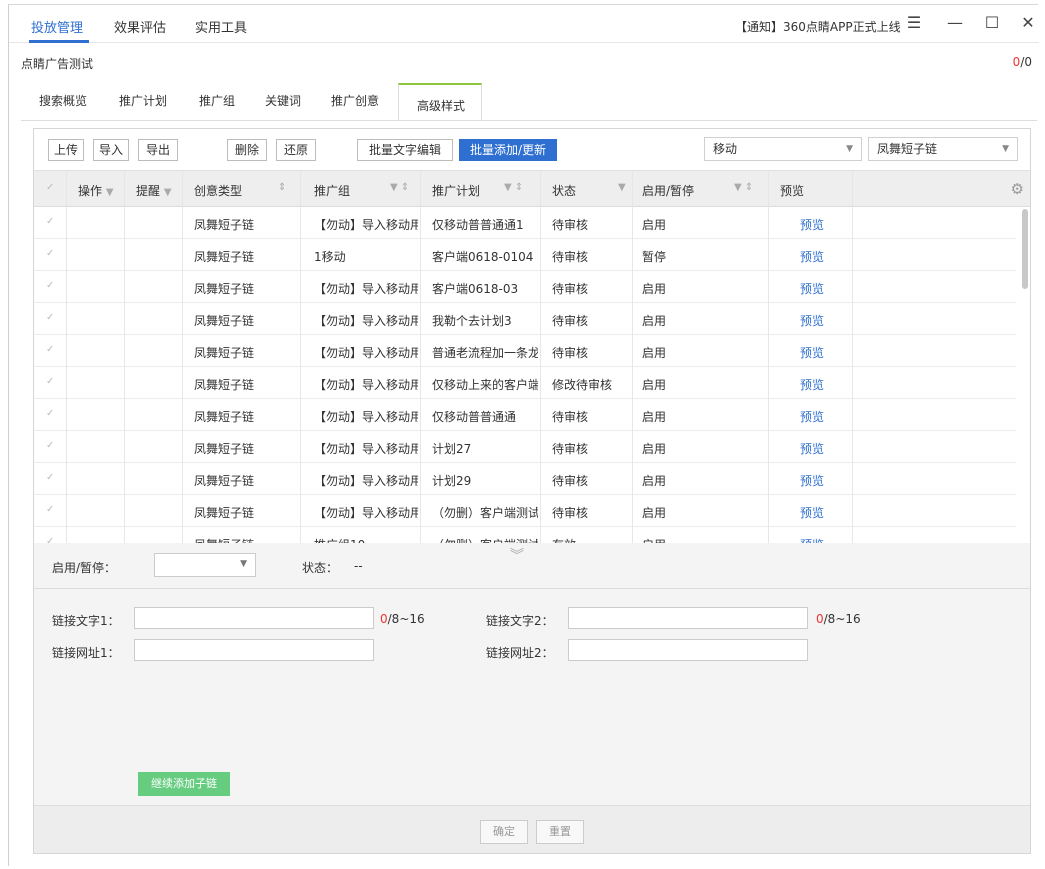 The height and width of the screenshot is (869, 1045). I want to click on cell-plan: 我勒个去计划3, so click(472, 321).